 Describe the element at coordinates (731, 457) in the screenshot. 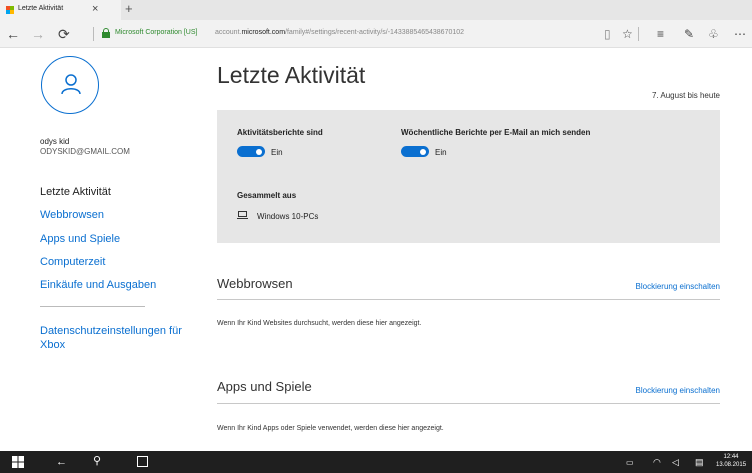

I see `clock-time: 12:44` at that location.